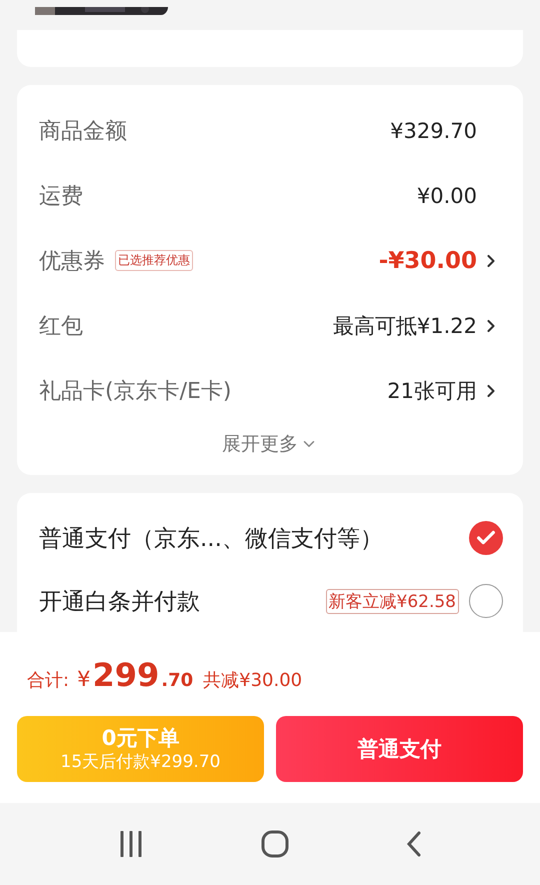 Image resolution: width=540 pixels, height=885 pixels. What do you see at coordinates (61, 326) in the screenshot?
I see `summary-label: 红包` at bounding box center [61, 326].